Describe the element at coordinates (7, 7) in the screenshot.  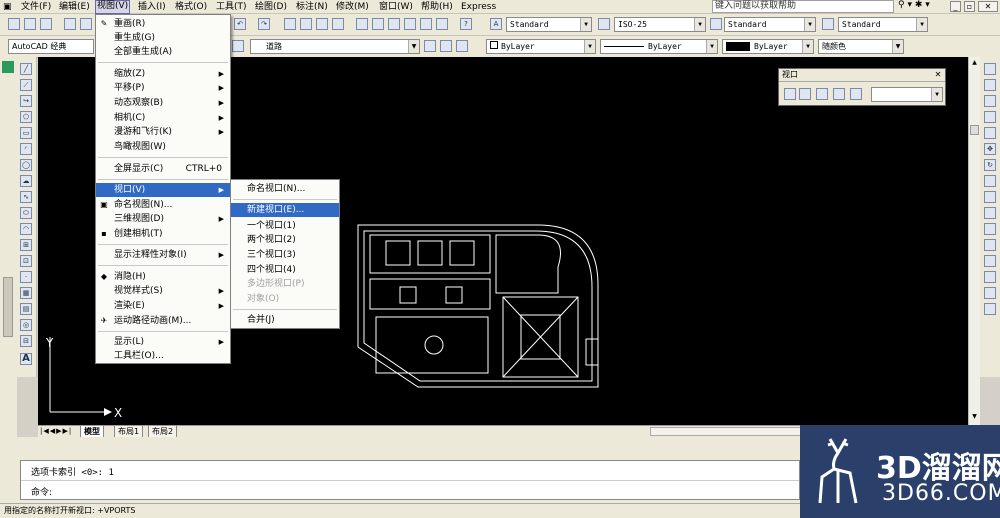
I see `app-icon: ▣` at that location.